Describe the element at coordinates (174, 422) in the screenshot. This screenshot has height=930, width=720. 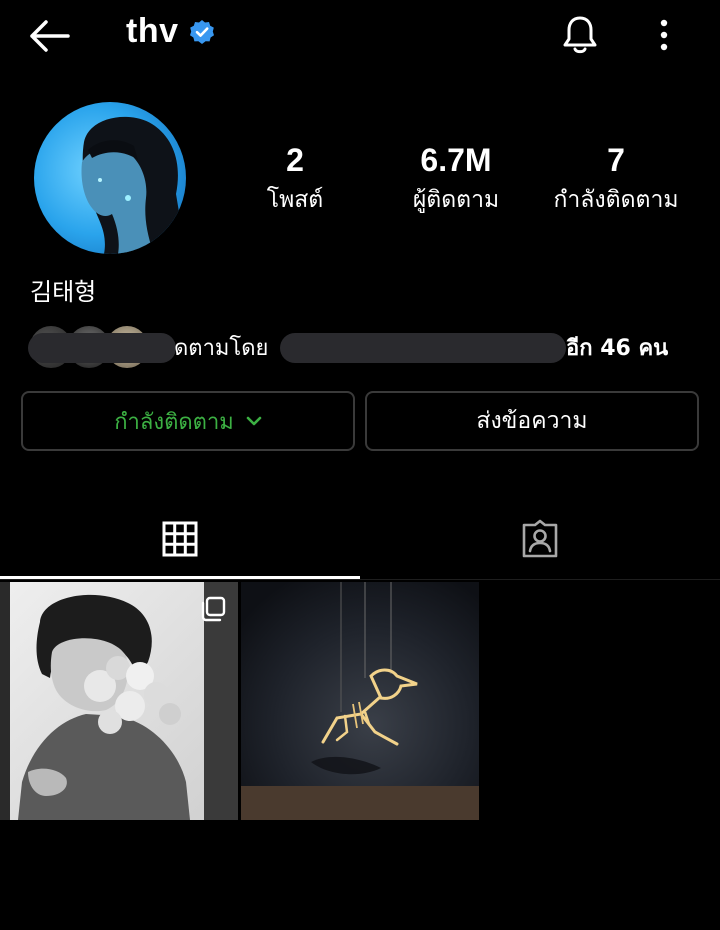
I see `following-button-label: กำลังติดตาม` at that location.